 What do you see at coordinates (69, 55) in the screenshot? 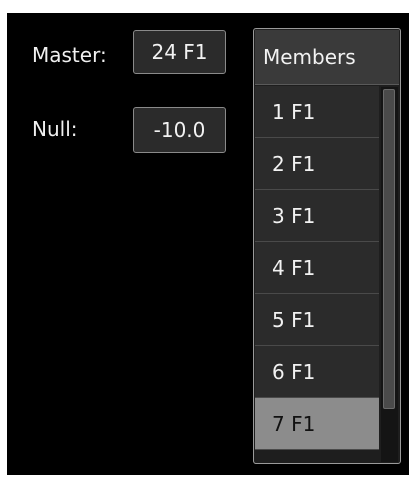
I see `master-label: Master:` at bounding box center [69, 55].